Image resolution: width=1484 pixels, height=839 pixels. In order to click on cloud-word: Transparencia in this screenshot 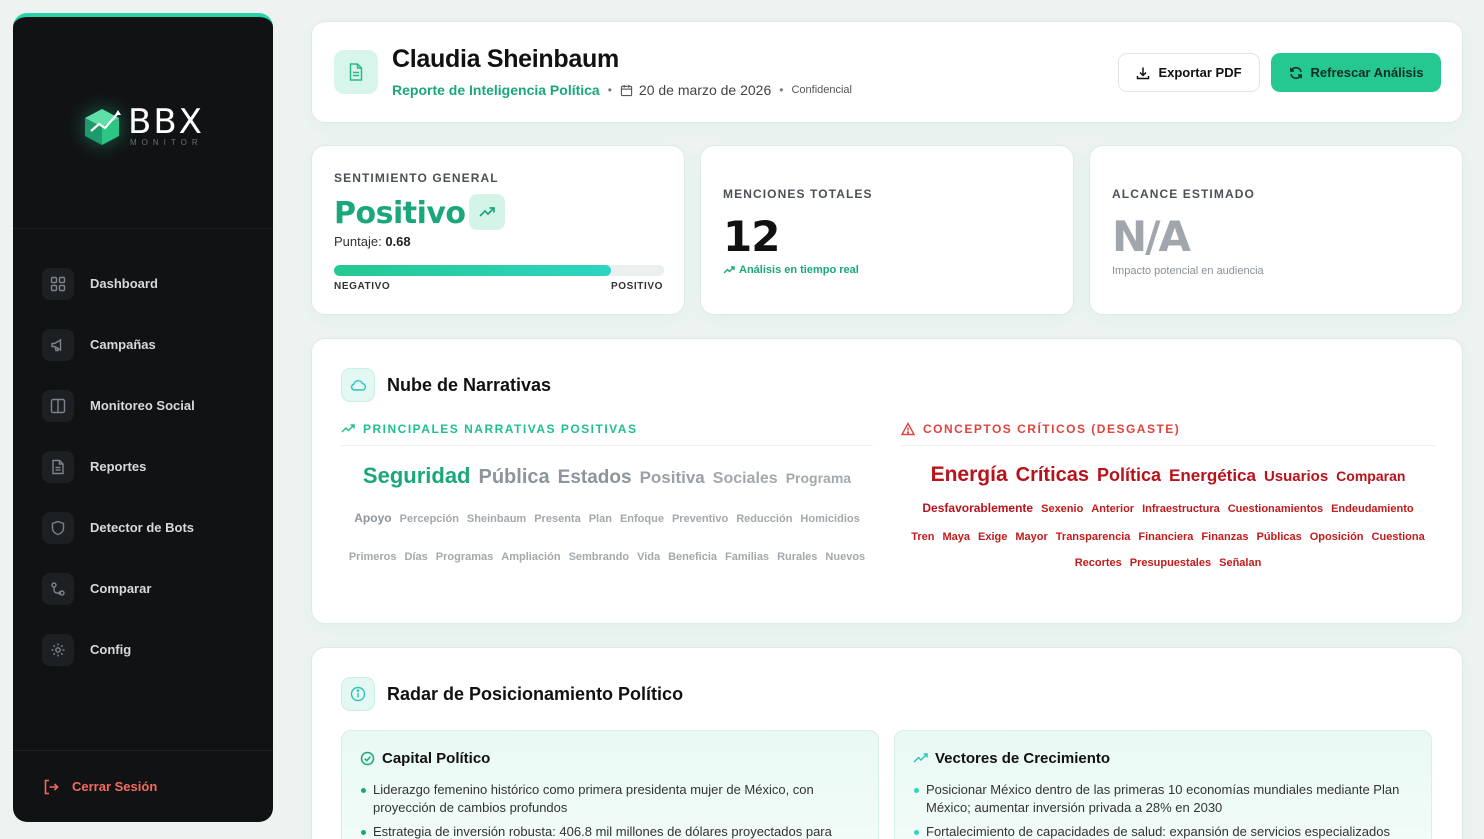, I will do `click(1093, 537)`.